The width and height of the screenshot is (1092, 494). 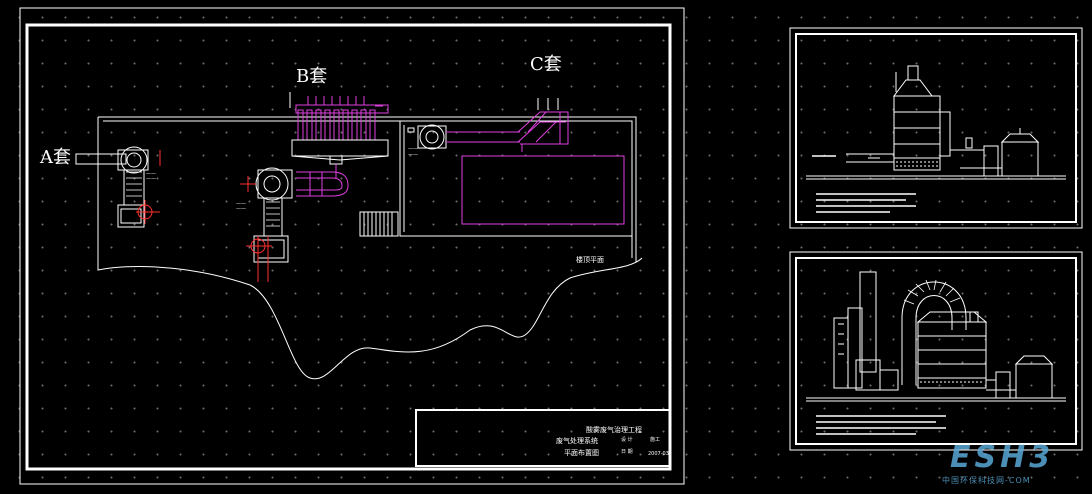 I want to click on watermark-site: 中国环保科技网-COM, so click(x=986, y=480).